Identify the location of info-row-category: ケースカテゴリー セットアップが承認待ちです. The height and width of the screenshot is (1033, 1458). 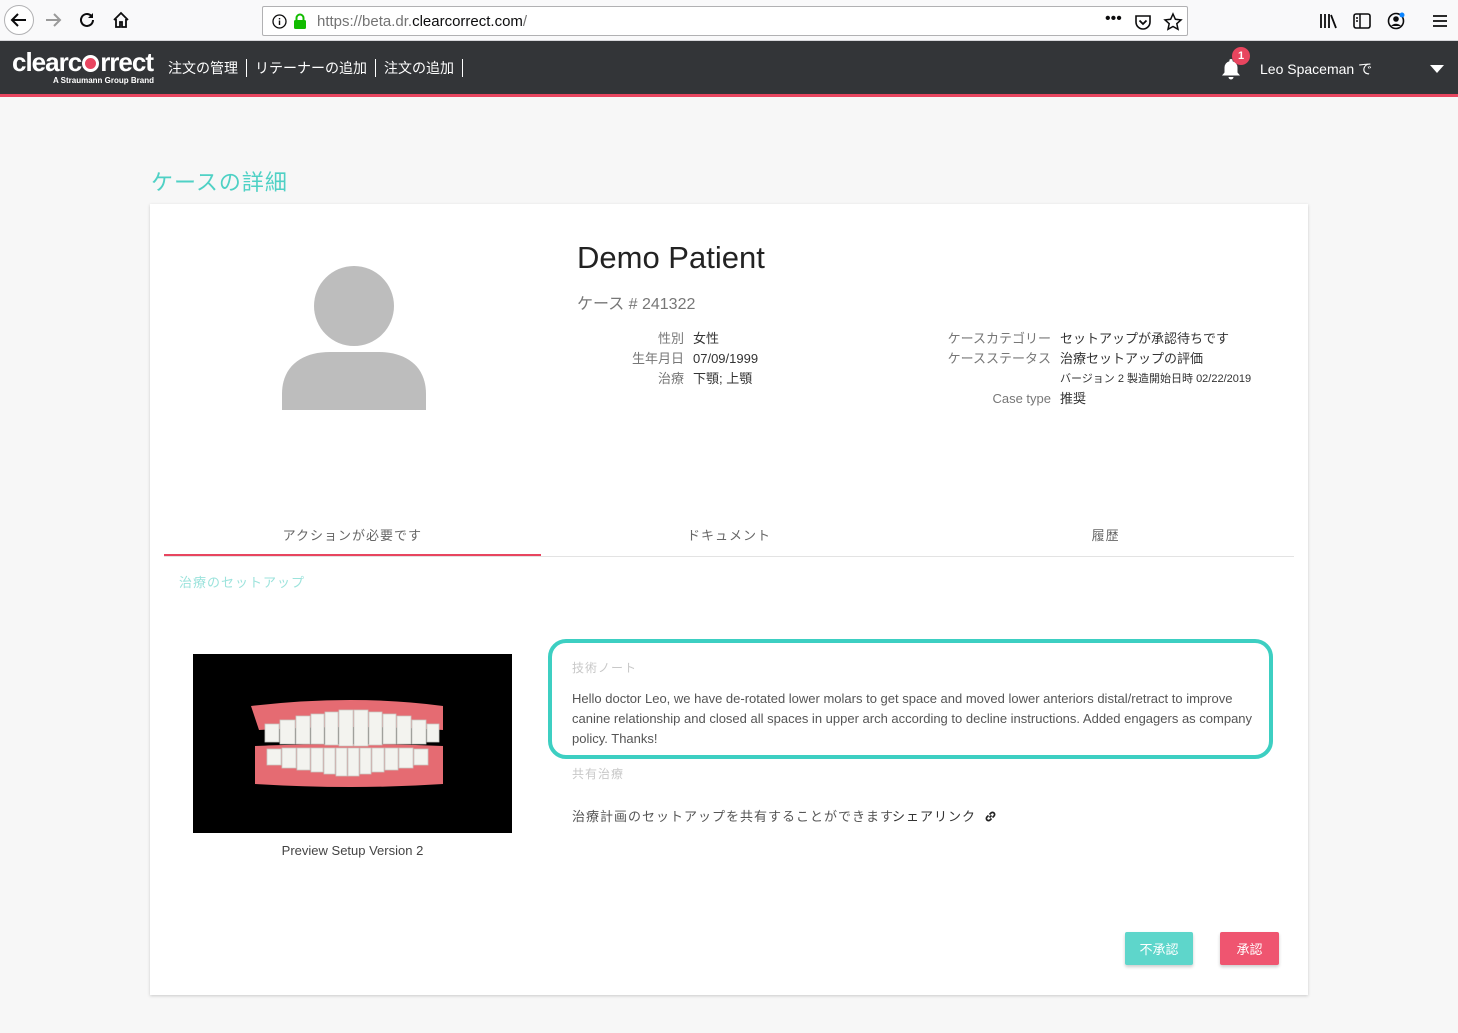
(1090, 339).